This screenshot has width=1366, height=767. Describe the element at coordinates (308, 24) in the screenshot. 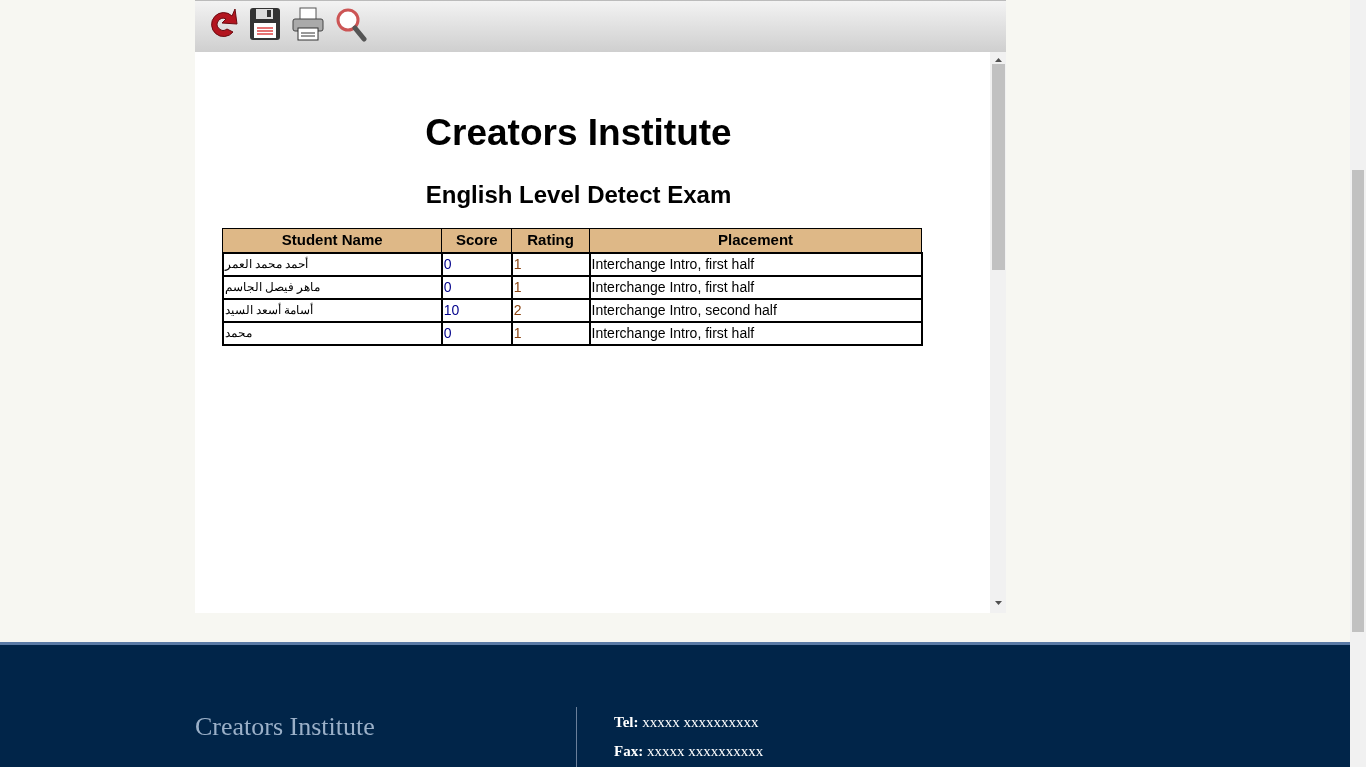

I see `printer-icon` at that location.